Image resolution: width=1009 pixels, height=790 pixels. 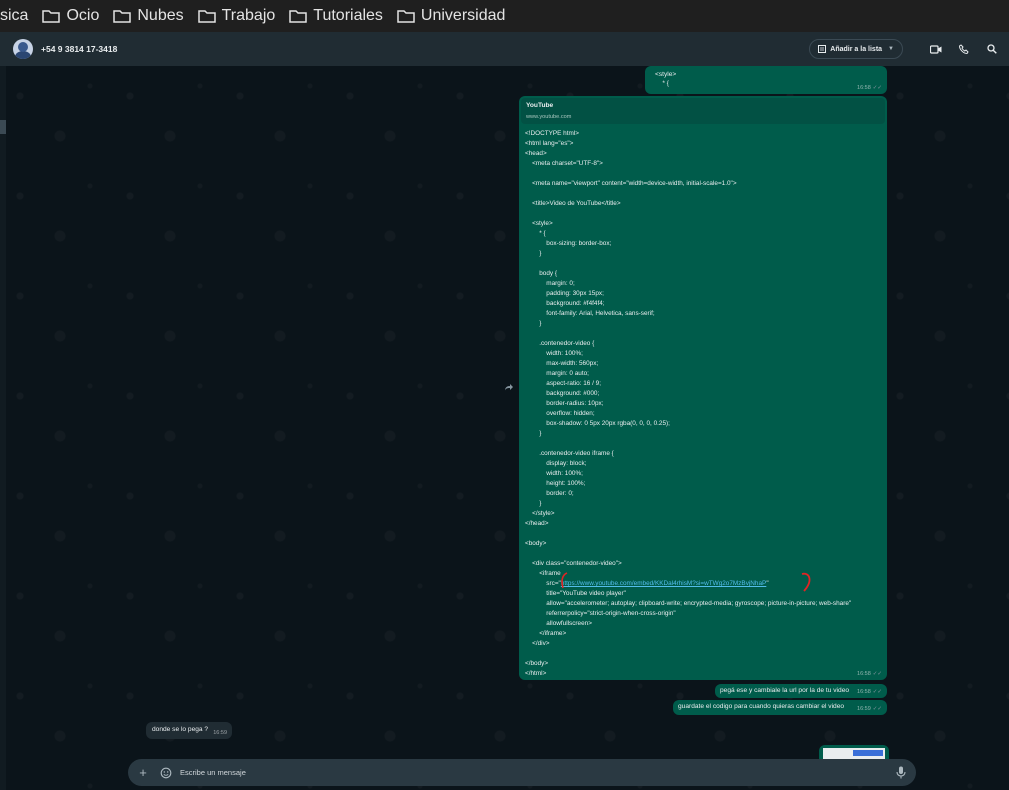 I want to click on message-input, so click(x=530, y=772).